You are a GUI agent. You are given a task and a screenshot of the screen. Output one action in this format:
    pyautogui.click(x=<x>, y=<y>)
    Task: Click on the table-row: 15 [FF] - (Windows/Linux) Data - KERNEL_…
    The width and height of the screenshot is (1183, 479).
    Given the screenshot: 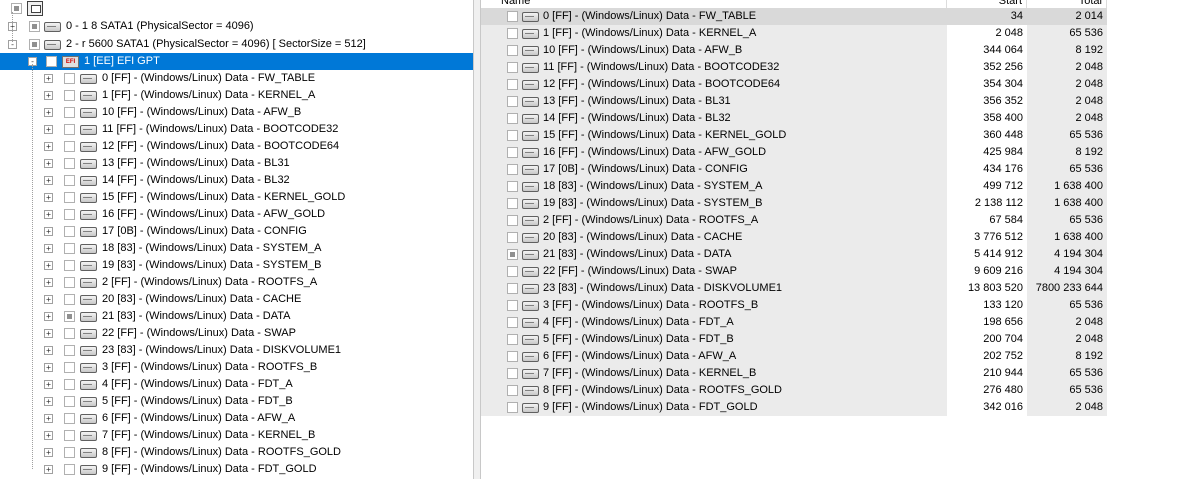 What is the action you would take?
    pyautogui.click(x=794, y=135)
    